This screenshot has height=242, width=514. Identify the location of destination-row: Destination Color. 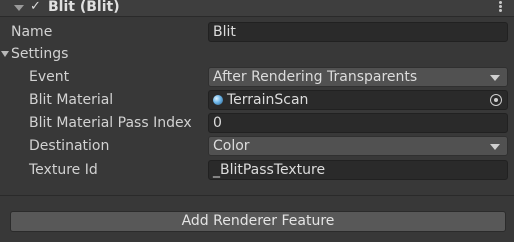
(257, 146).